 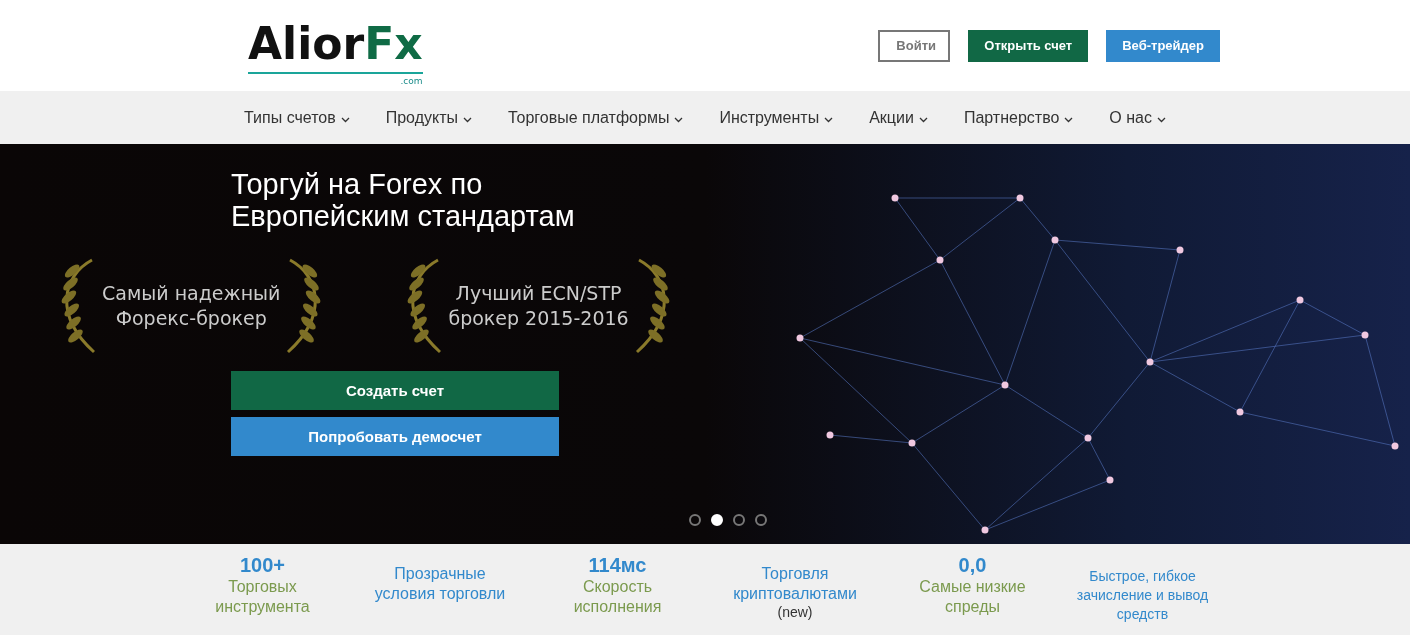 What do you see at coordinates (1018, 117) in the screenshot?
I see `nav-menu-item: Партнерство` at bounding box center [1018, 117].